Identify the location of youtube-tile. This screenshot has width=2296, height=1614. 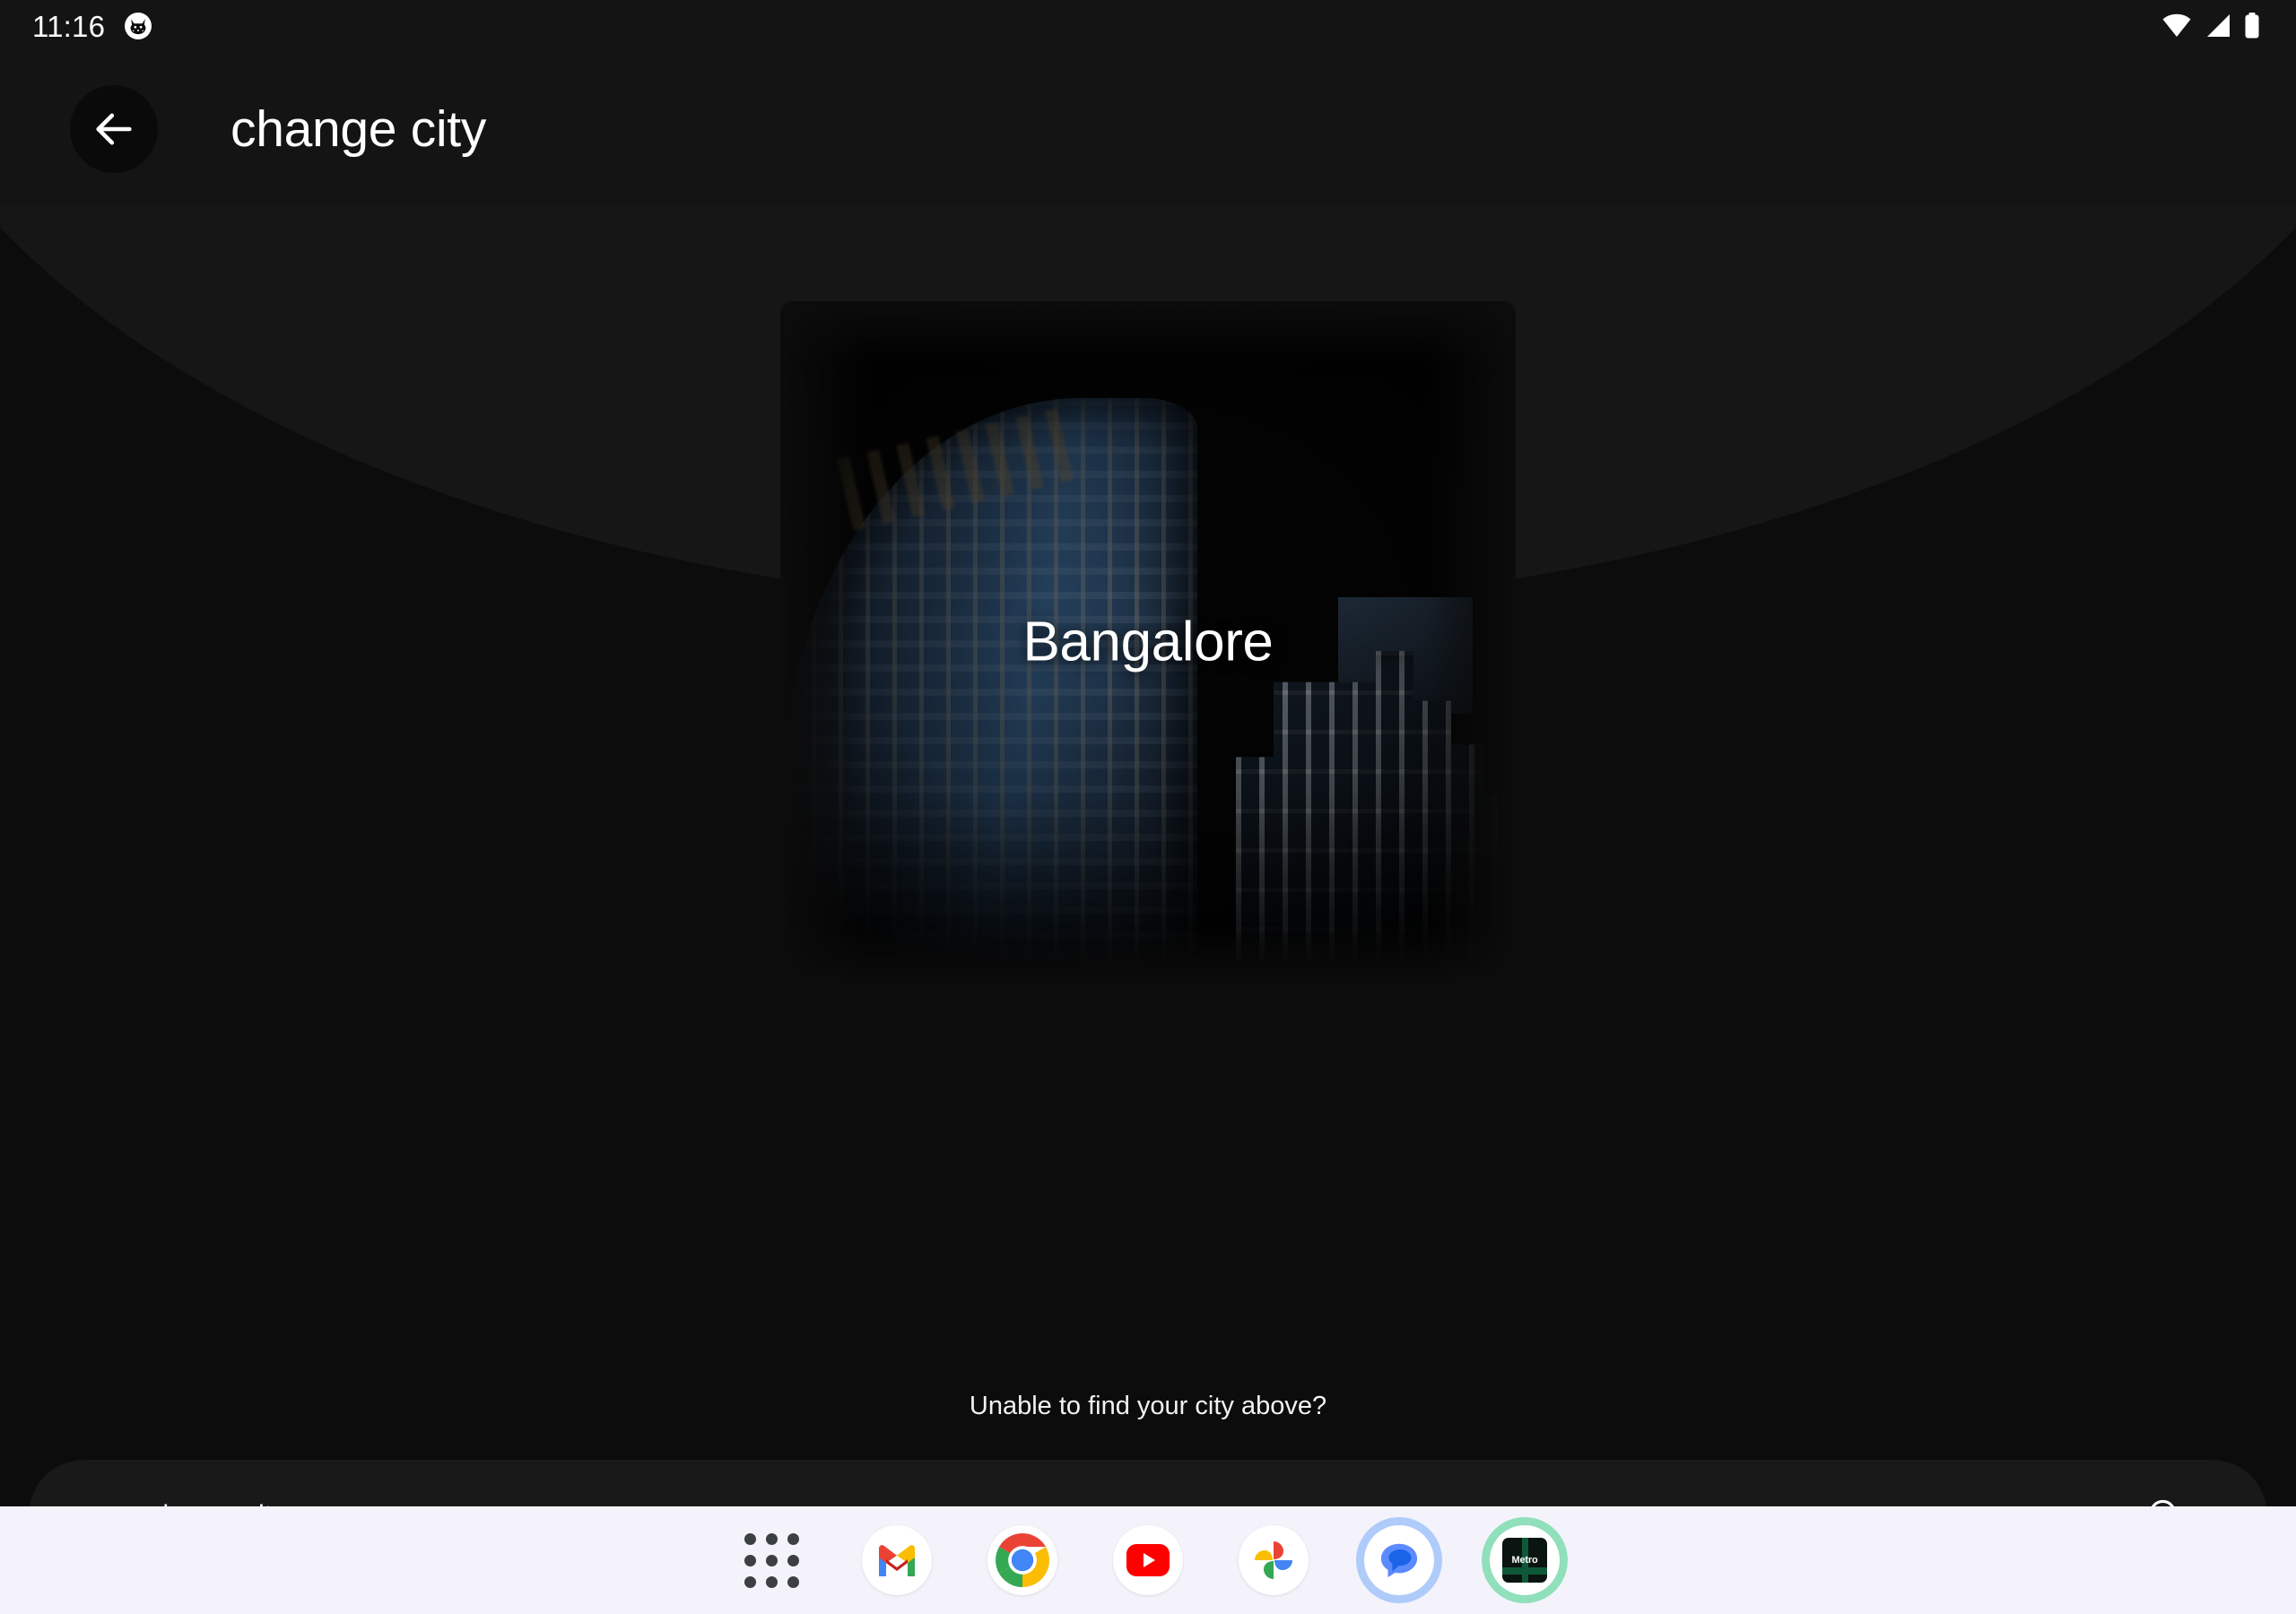
(1148, 1560).